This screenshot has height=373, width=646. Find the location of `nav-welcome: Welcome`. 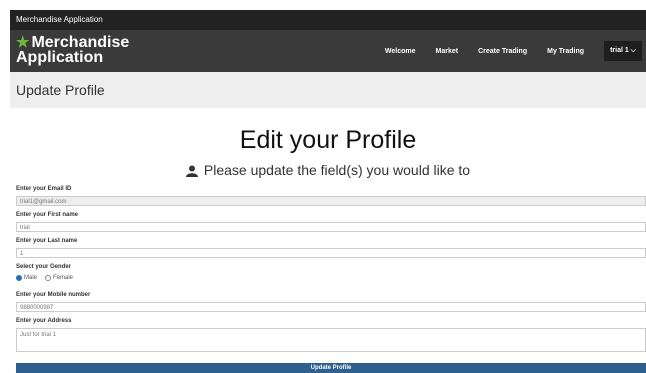

nav-welcome: Welcome is located at coordinates (400, 51).